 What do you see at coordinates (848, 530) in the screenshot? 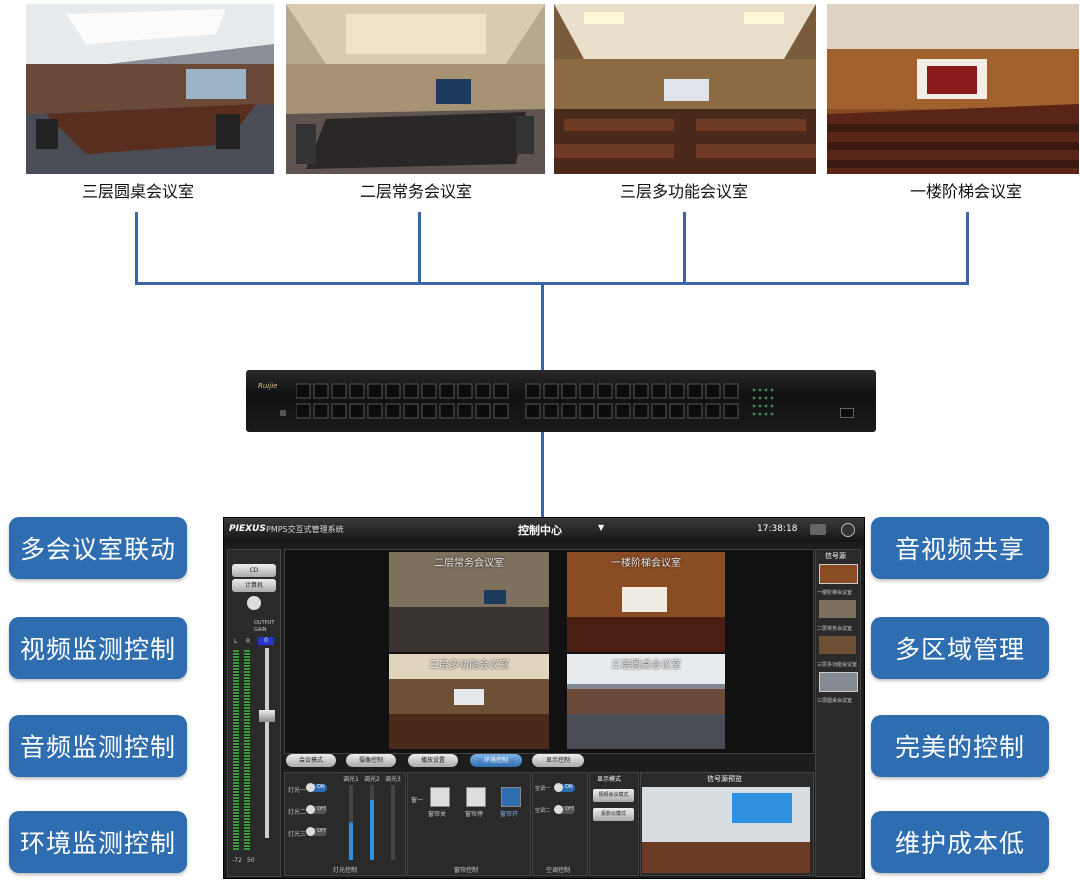
I see `power-icon` at bounding box center [848, 530].